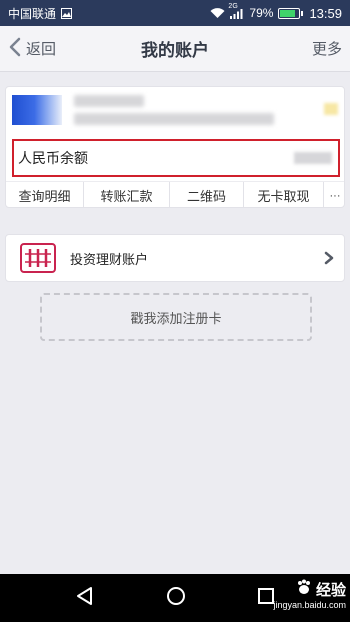  What do you see at coordinates (109, 259) in the screenshot?
I see `investment-account-label: 投资理财账户` at bounding box center [109, 259].